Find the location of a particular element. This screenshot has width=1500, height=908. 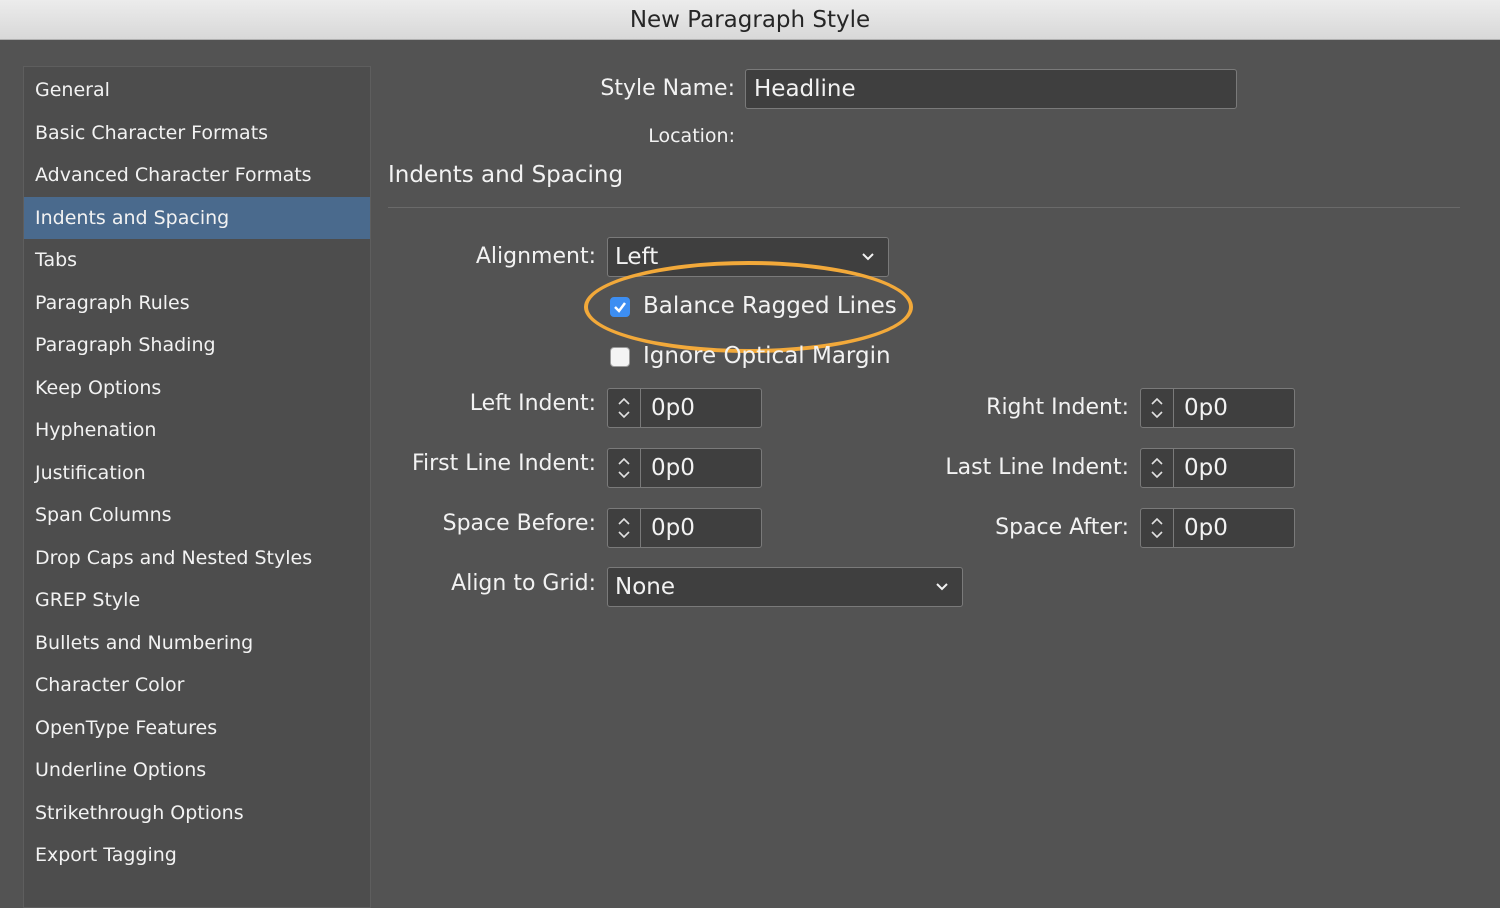

style-name-label: Style Name: is located at coordinates (667, 88).